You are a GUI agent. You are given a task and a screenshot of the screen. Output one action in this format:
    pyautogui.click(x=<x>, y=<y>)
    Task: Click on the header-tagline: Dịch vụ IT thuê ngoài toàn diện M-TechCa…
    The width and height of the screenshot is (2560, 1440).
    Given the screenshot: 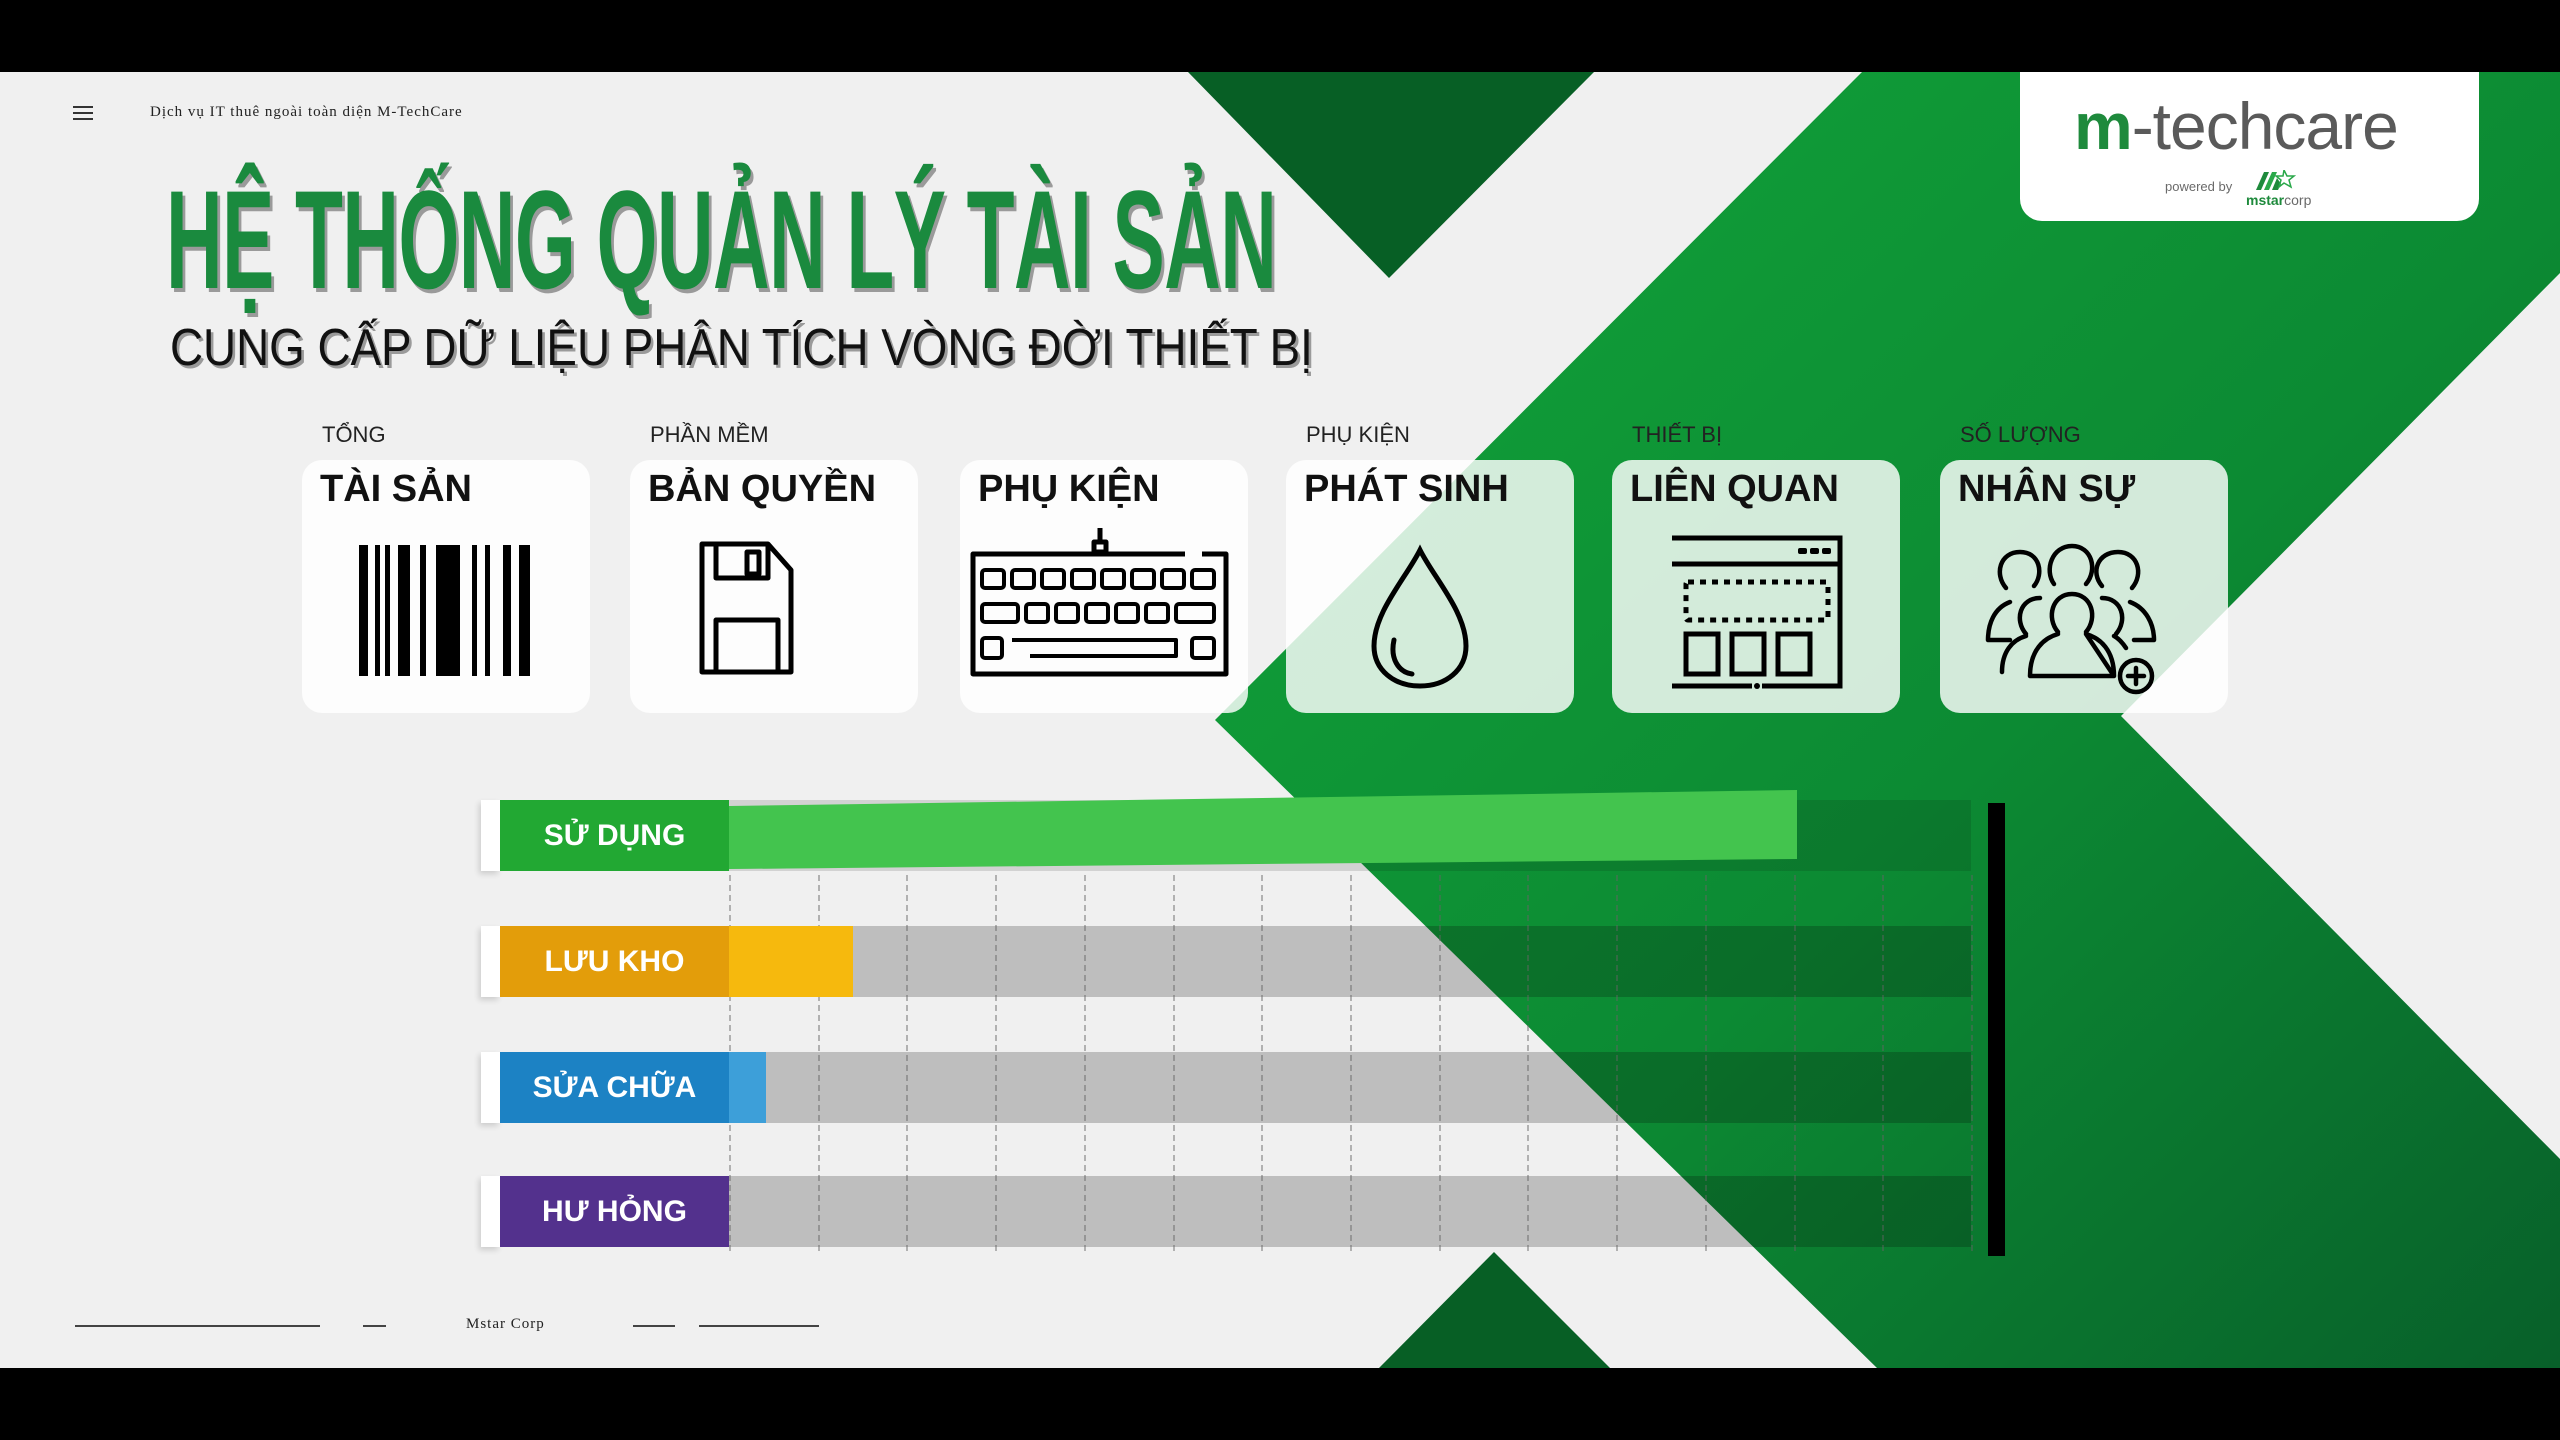 What is the action you would take?
    pyautogui.click(x=306, y=112)
    